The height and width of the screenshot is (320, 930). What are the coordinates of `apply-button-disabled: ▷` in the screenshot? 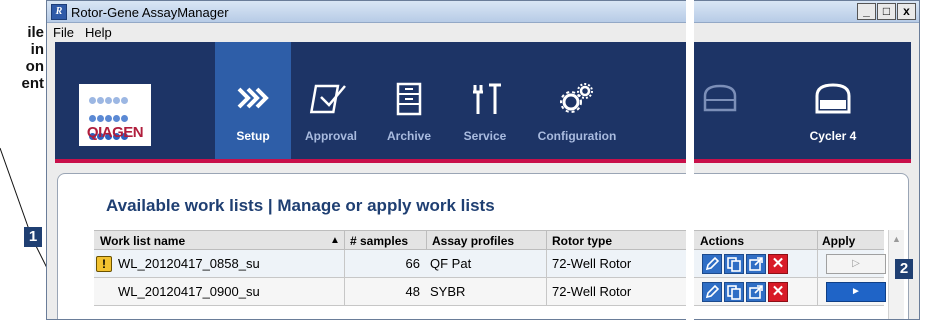 It's located at (856, 264).